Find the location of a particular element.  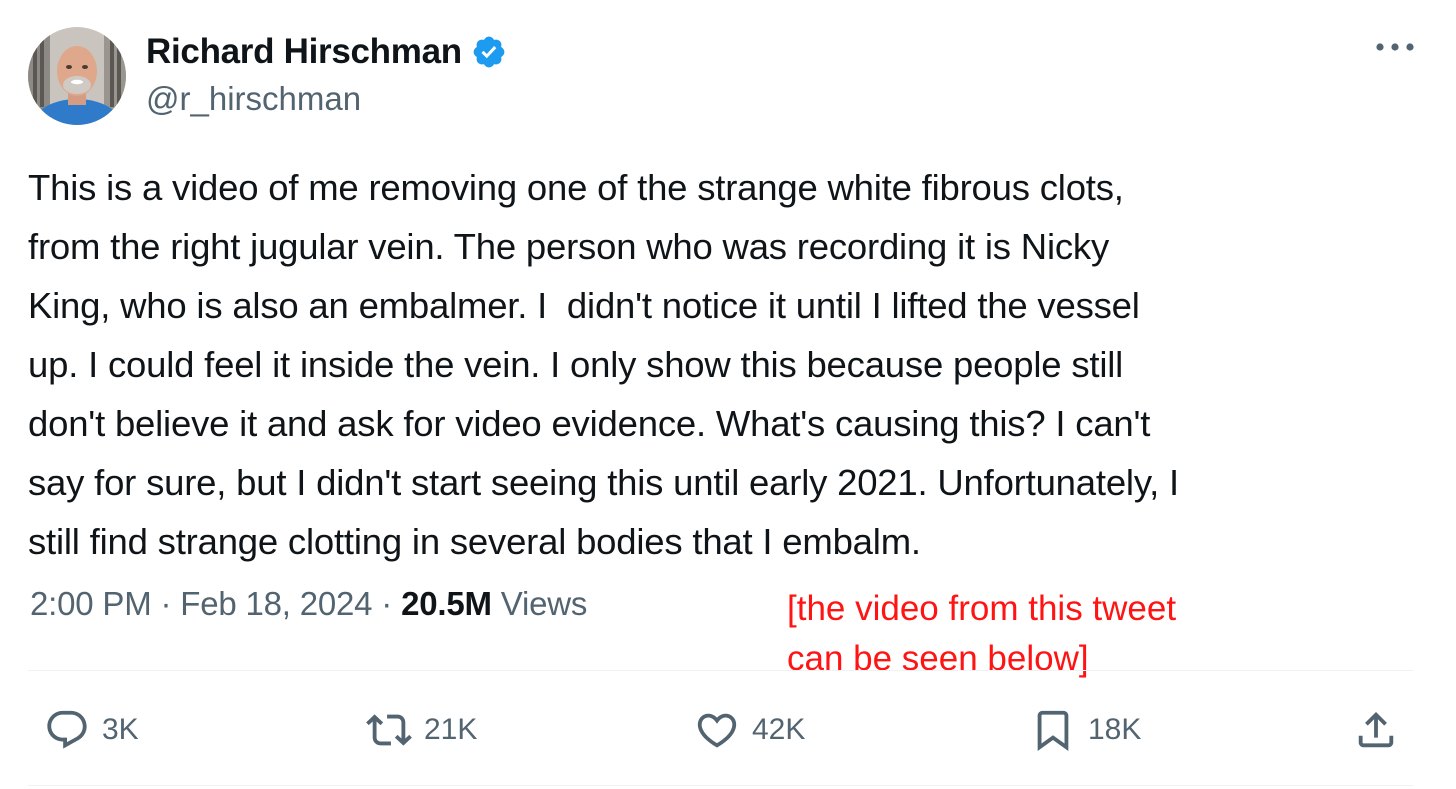

reply-button: 3K is located at coordinates (91, 730).